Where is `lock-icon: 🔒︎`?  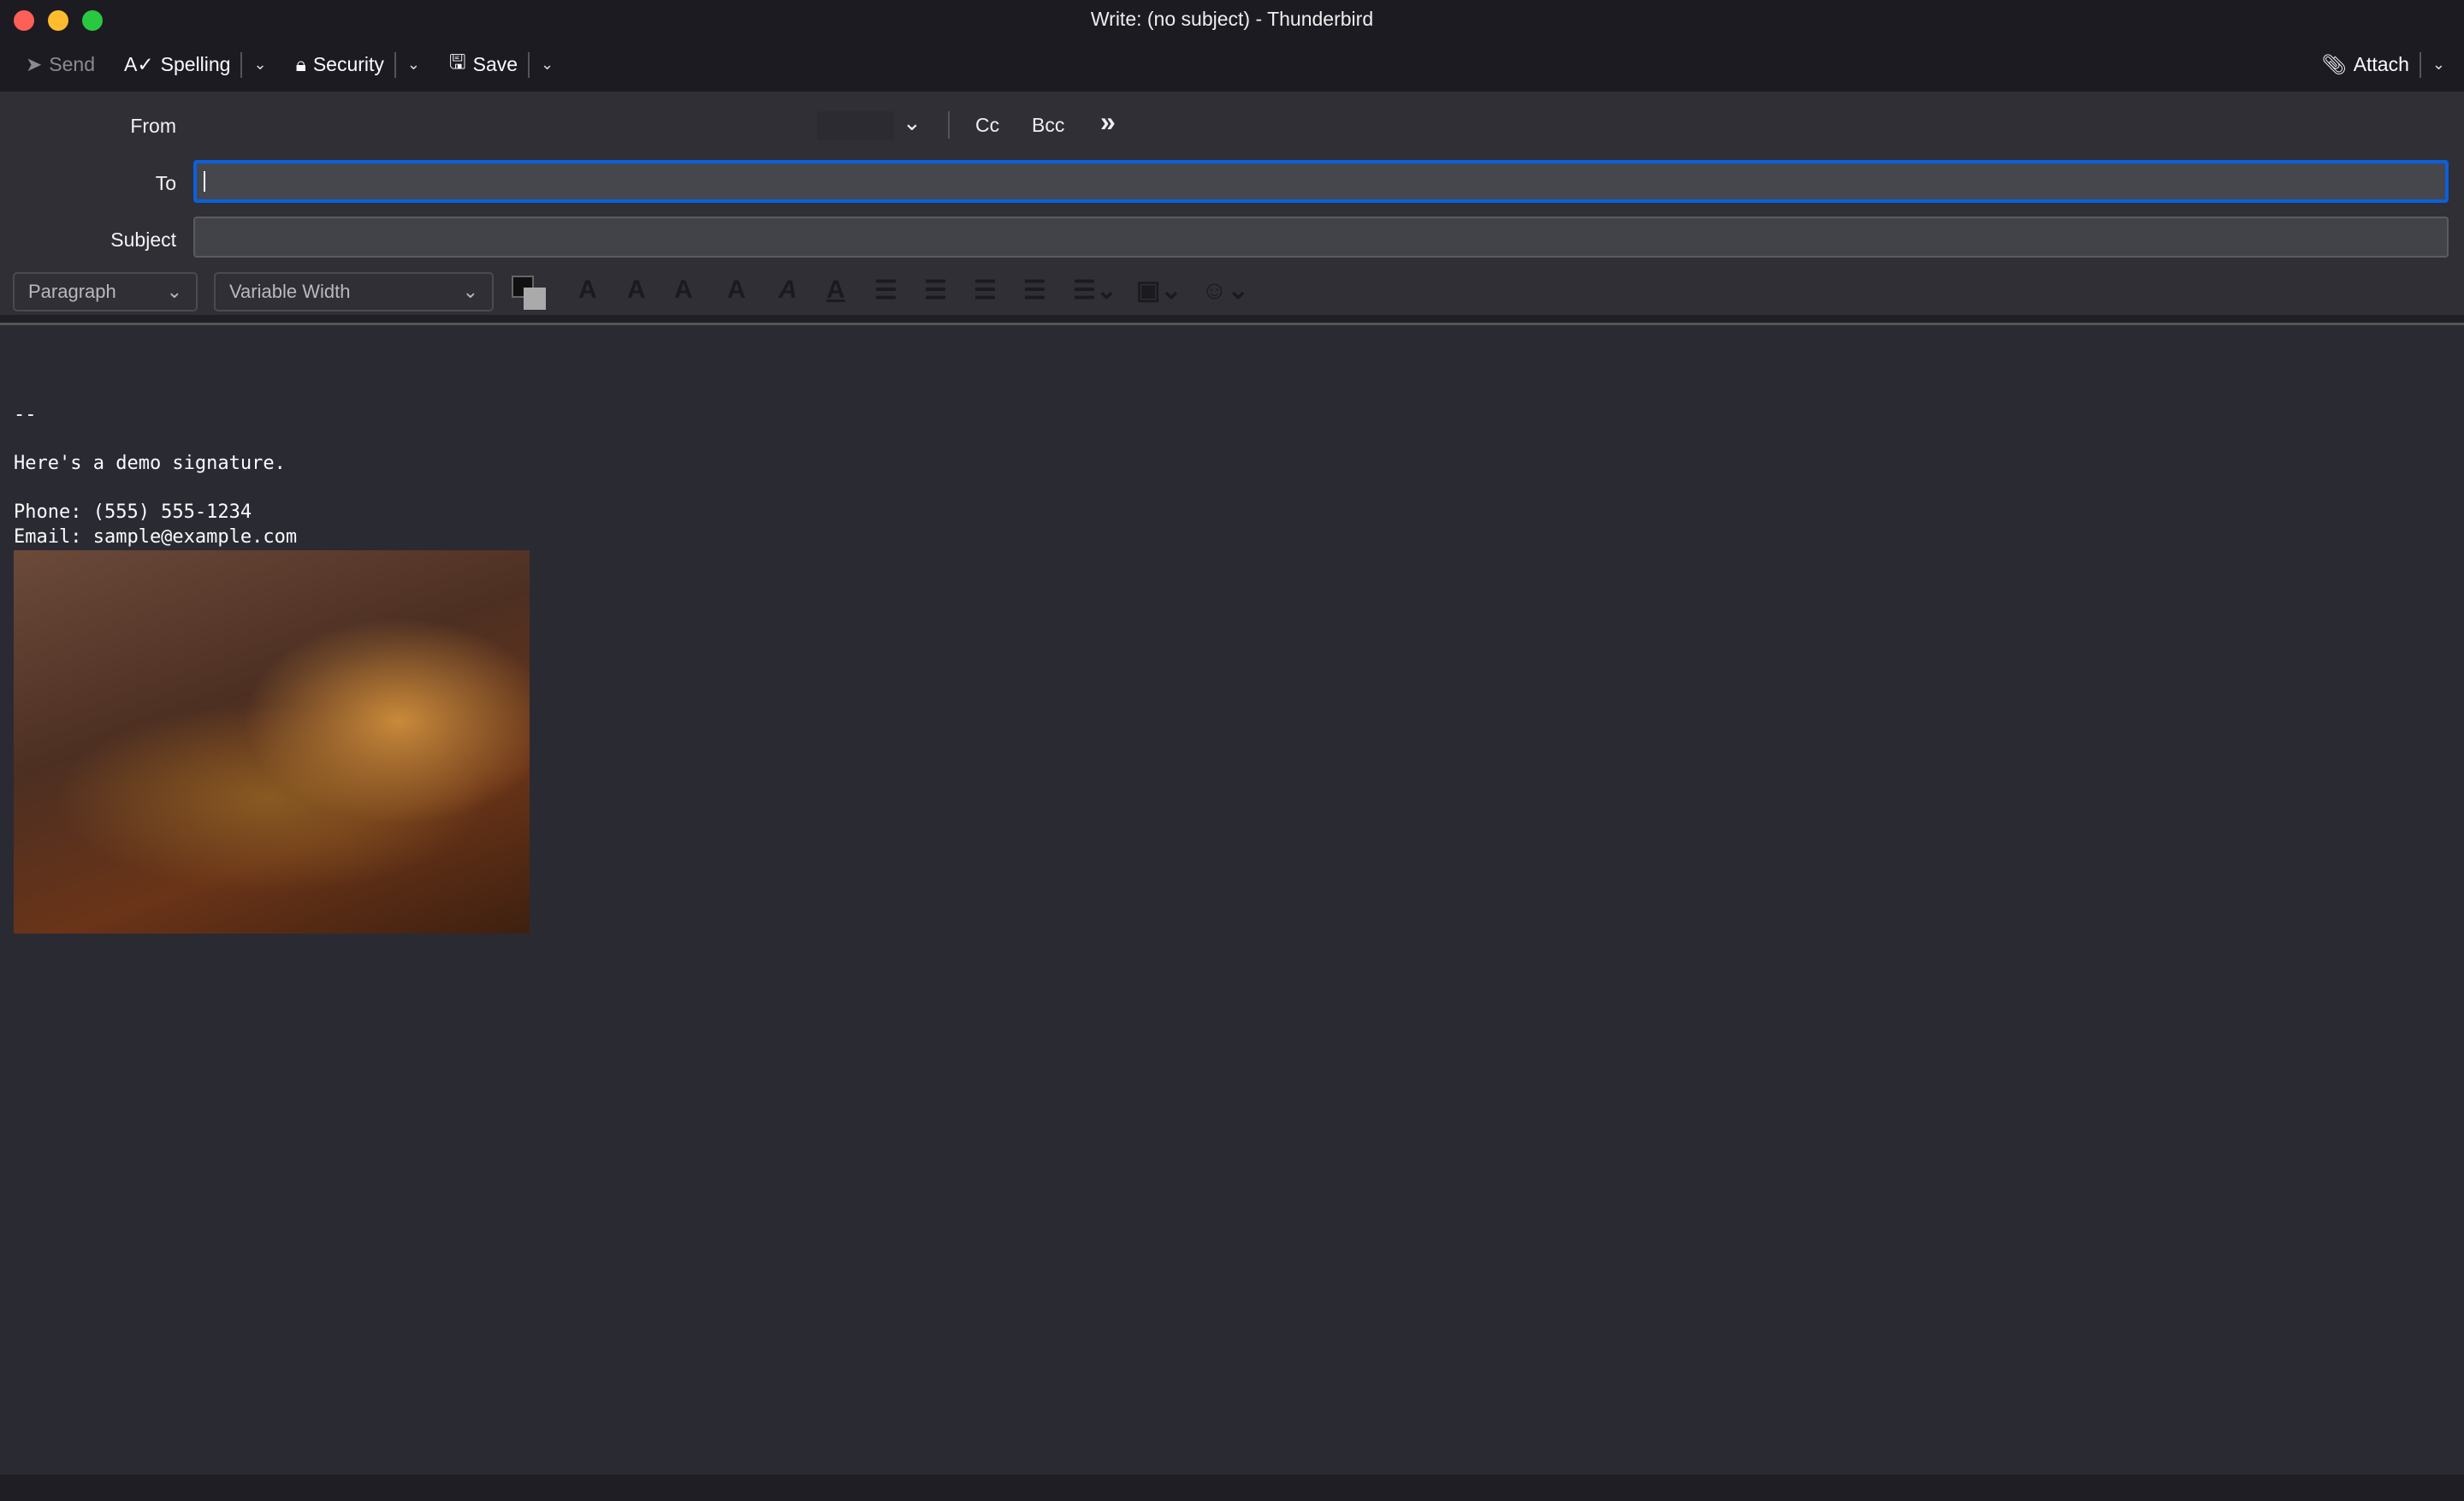 lock-icon: 🔒︎ is located at coordinates (300, 64).